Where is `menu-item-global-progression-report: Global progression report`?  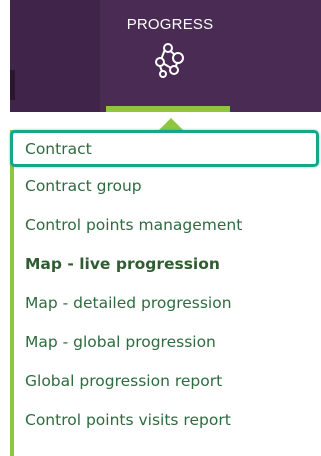 menu-item-global-progression-report: Global progression report is located at coordinates (164, 381).